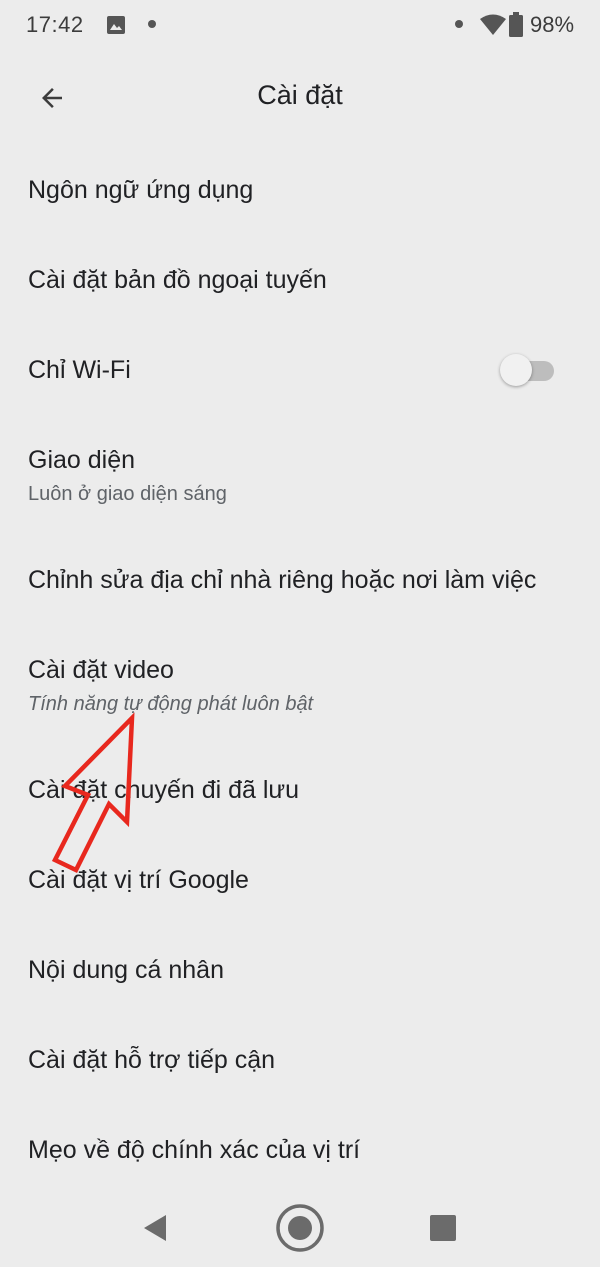 The height and width of the screenshot is (1267, 600). What do you see at coordinates (300, 370) in the screenshot?
I see `setting-wifi-only: Chỉ Wi-Fi` at bounding box center [300, 370].